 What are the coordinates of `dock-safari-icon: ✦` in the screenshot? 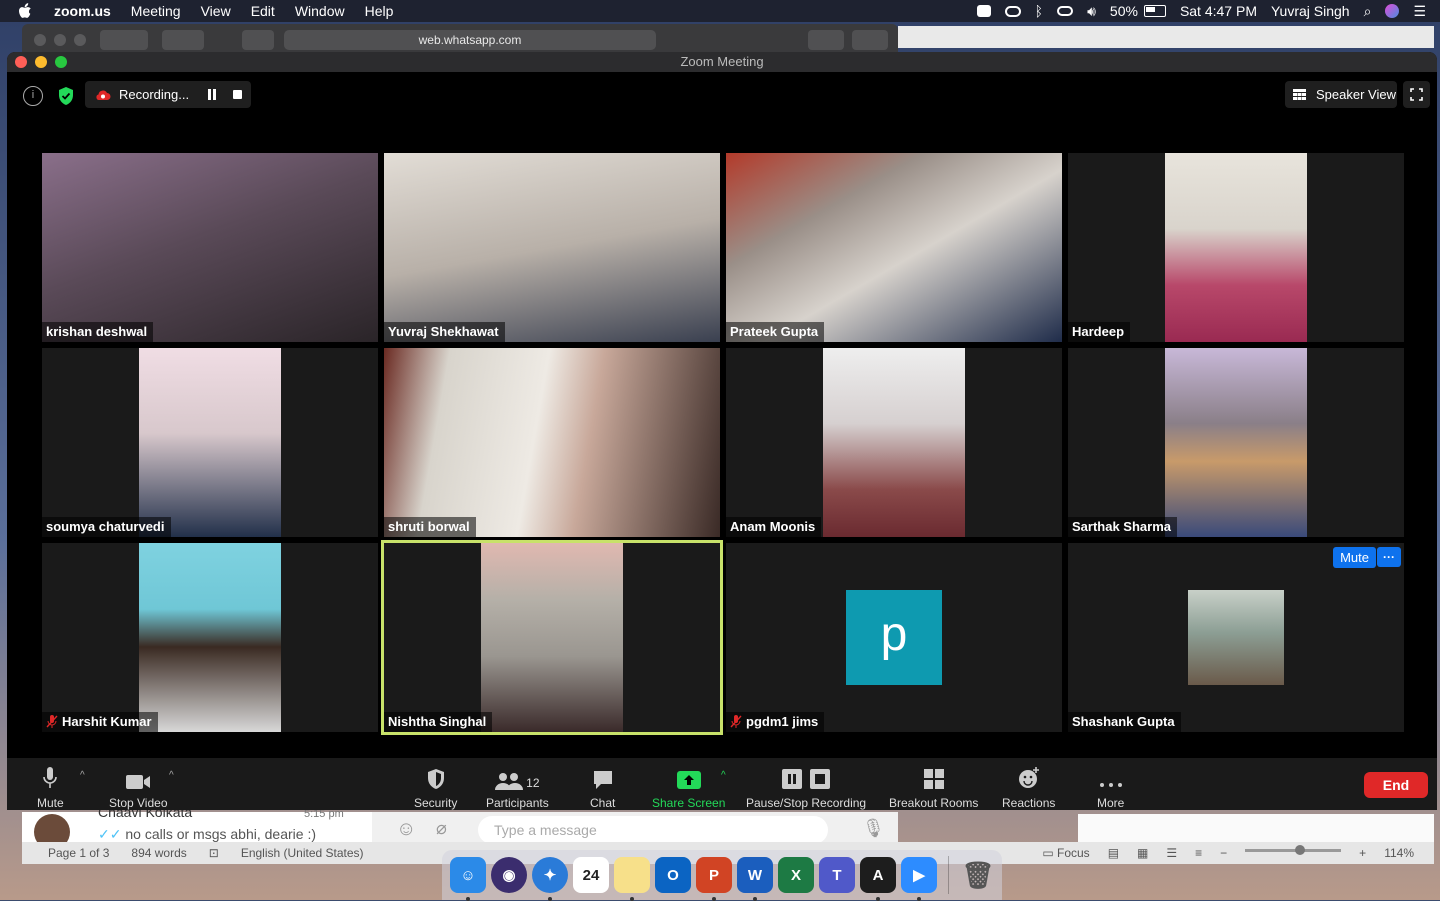 It's located at (550, 879).